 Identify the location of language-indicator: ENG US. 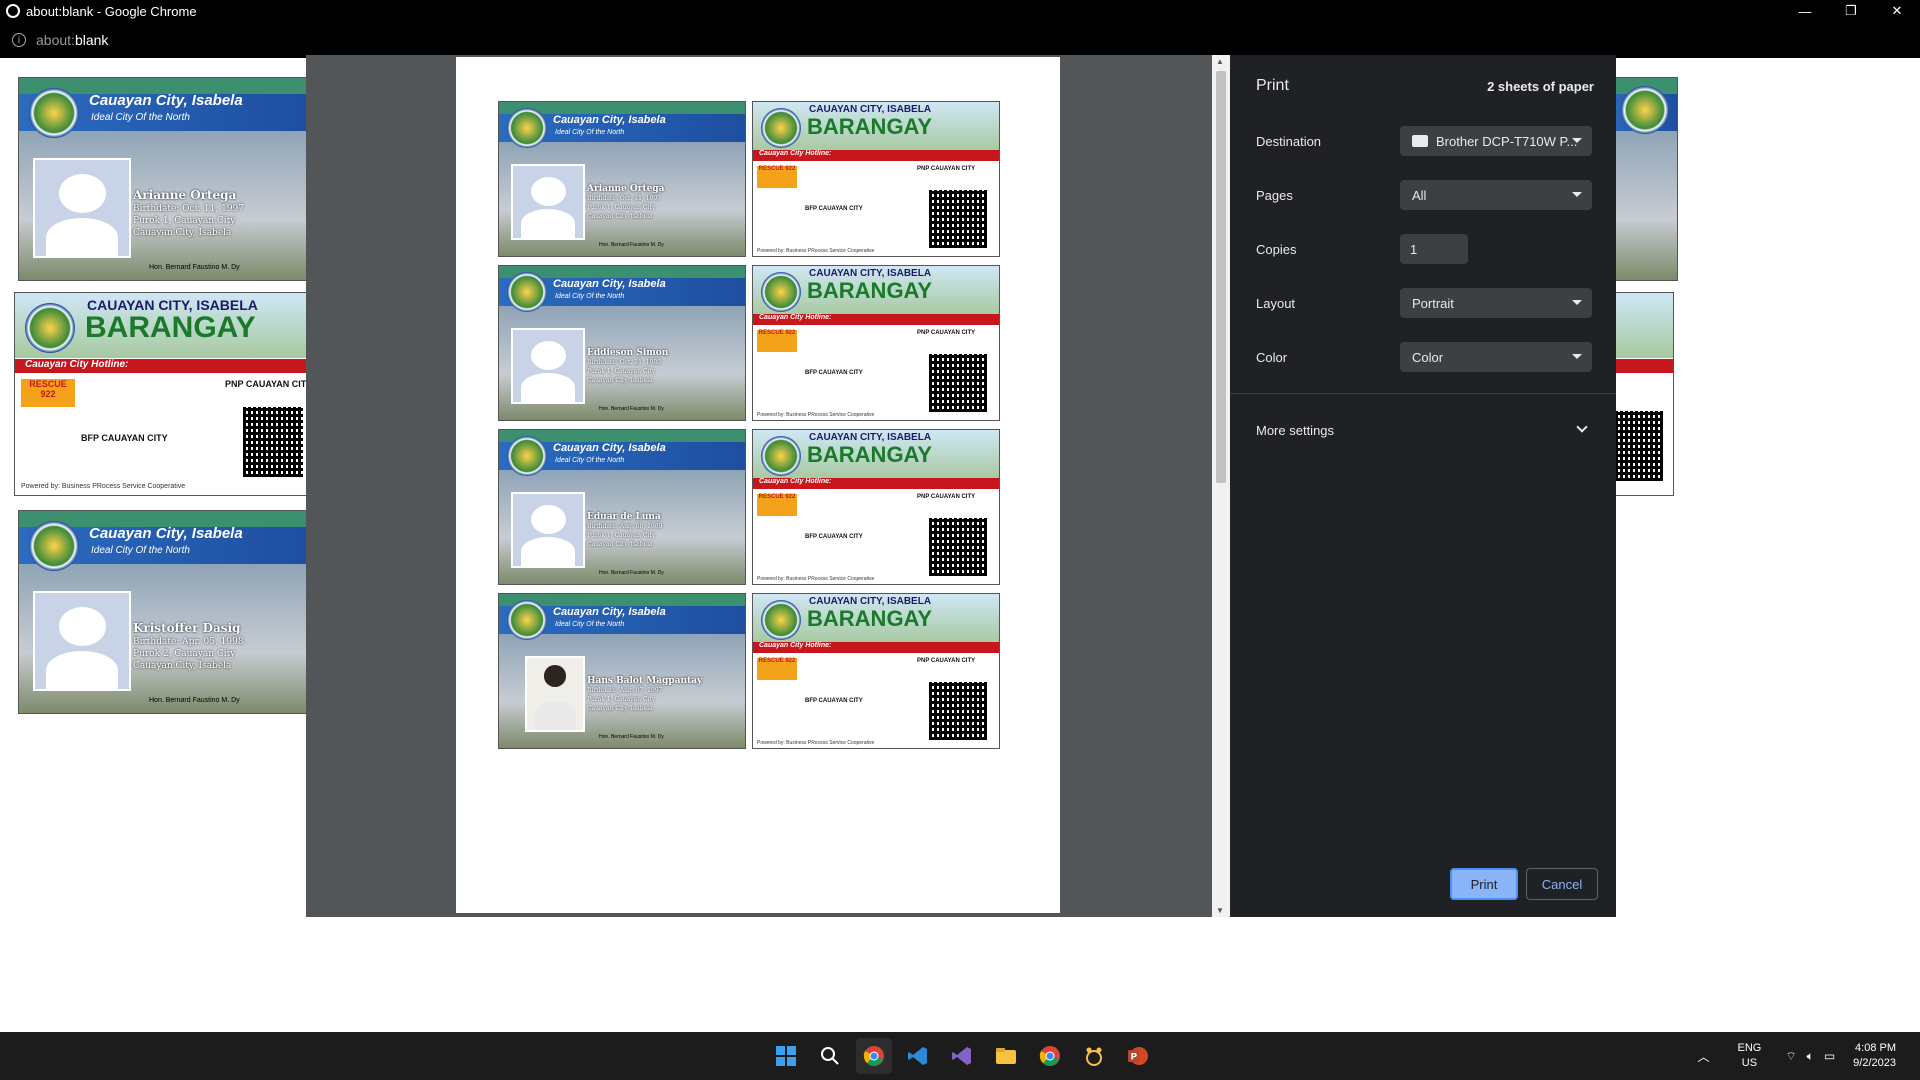
(1750, 1056).